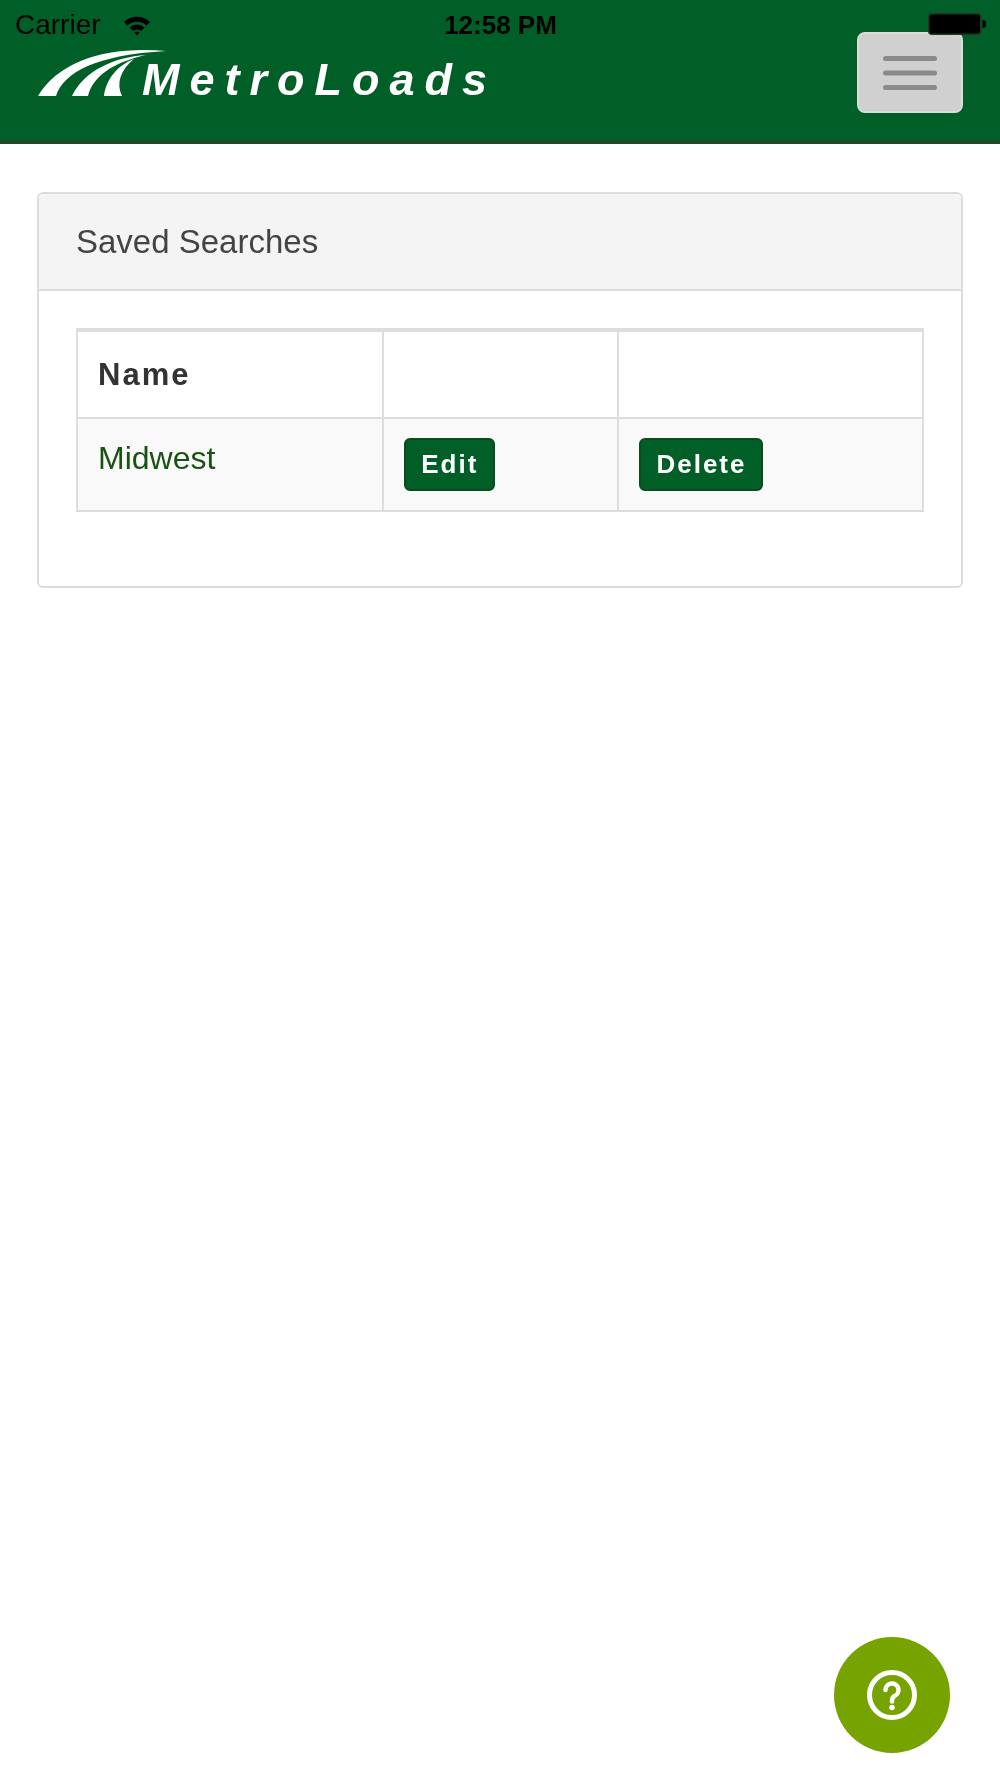 The image size is (1000, 1778). Describe the element at coordinates (319, 79) in the screenshot. I see `logo-text: MetroLoads` at that location.